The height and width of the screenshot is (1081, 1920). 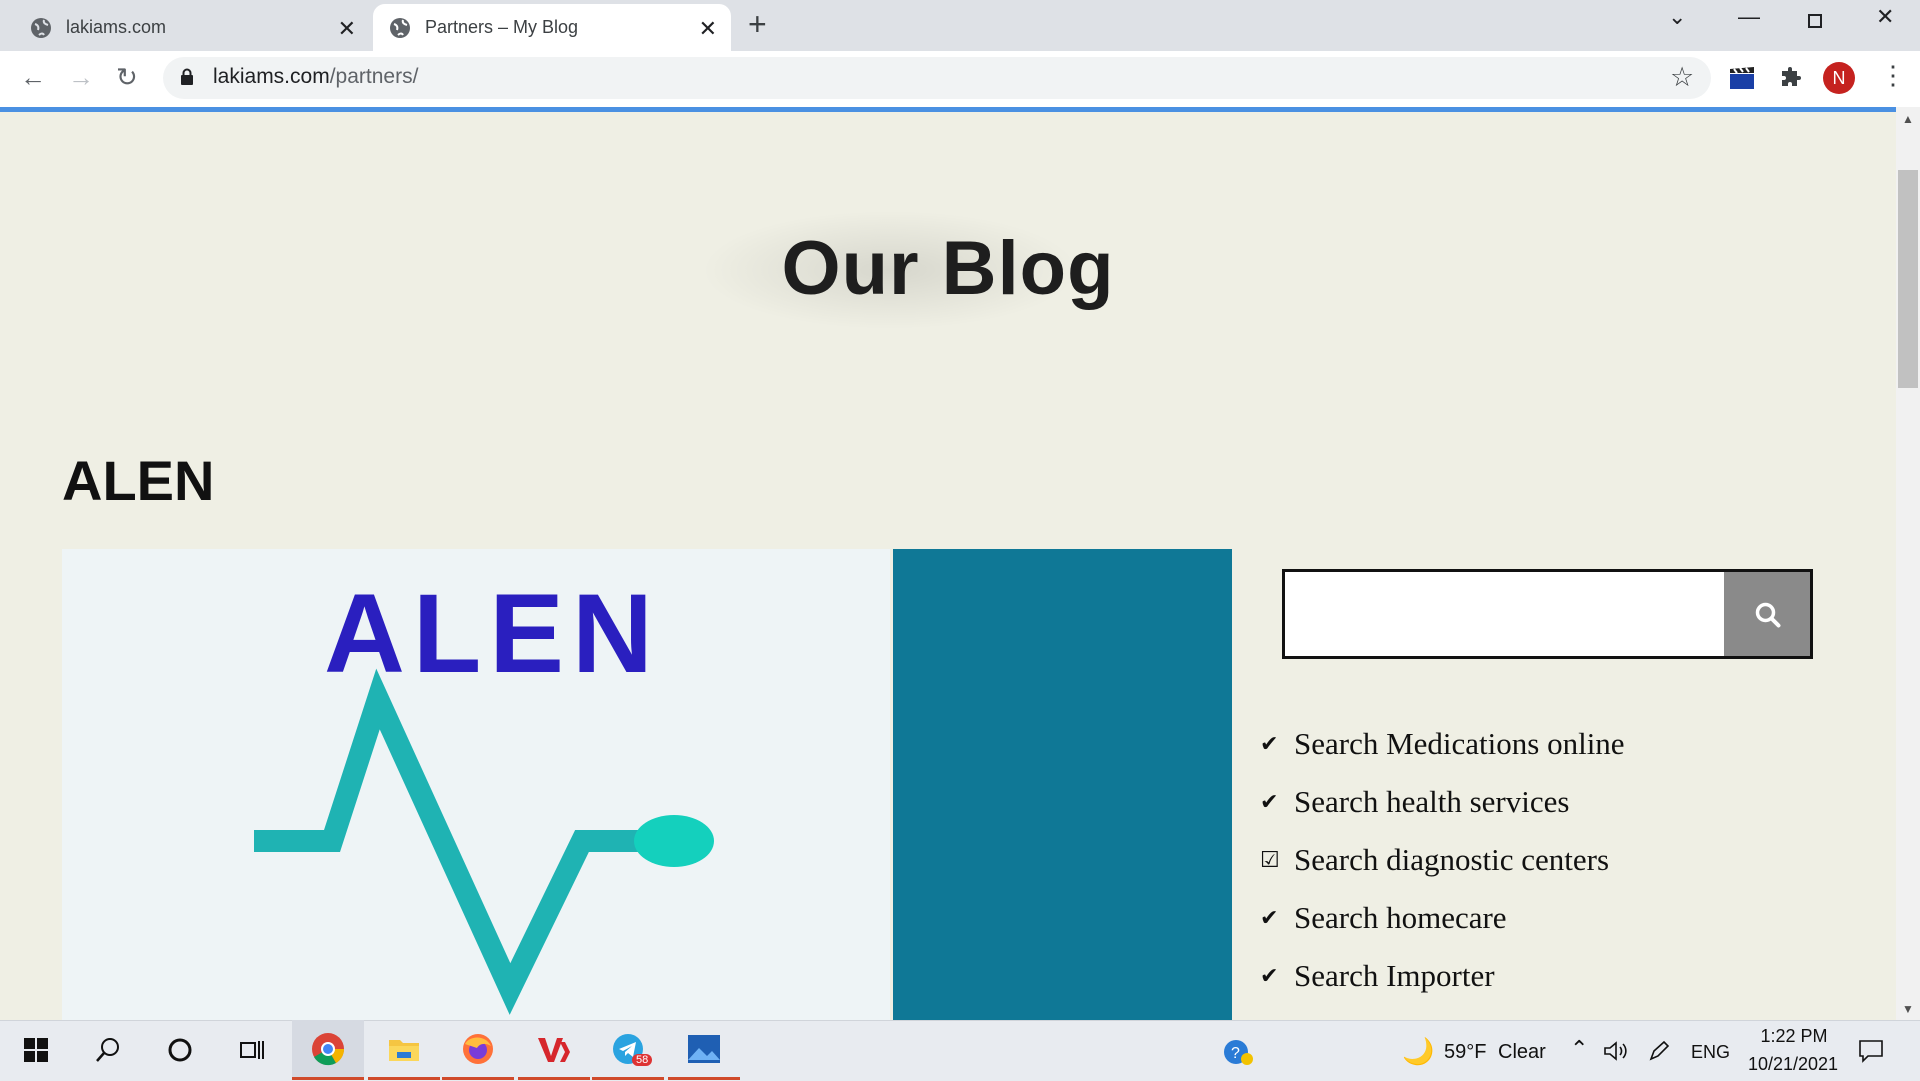 What do you see at coordinates (191, 27) in the screenshot?
I see `tab-lakiams: lakiams.com ✕` at bounding box center [191, 27].